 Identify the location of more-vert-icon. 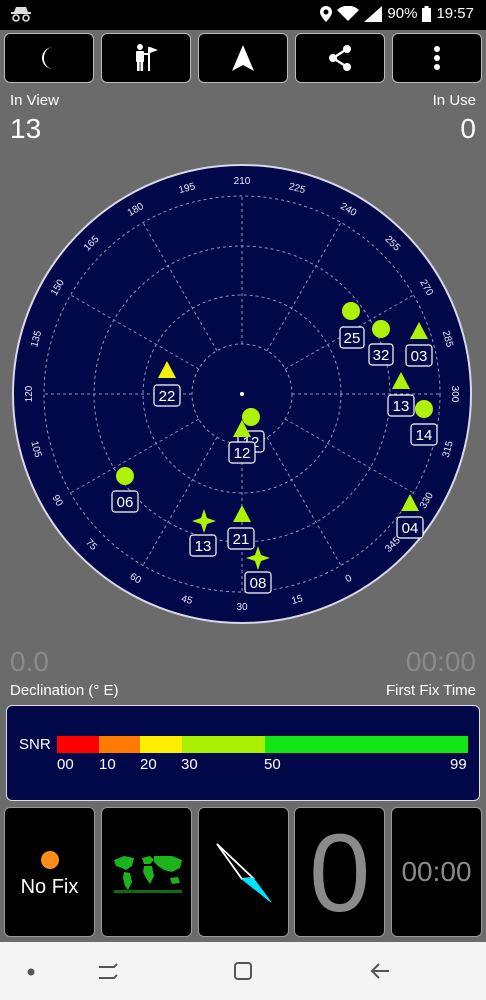
(437, 58).